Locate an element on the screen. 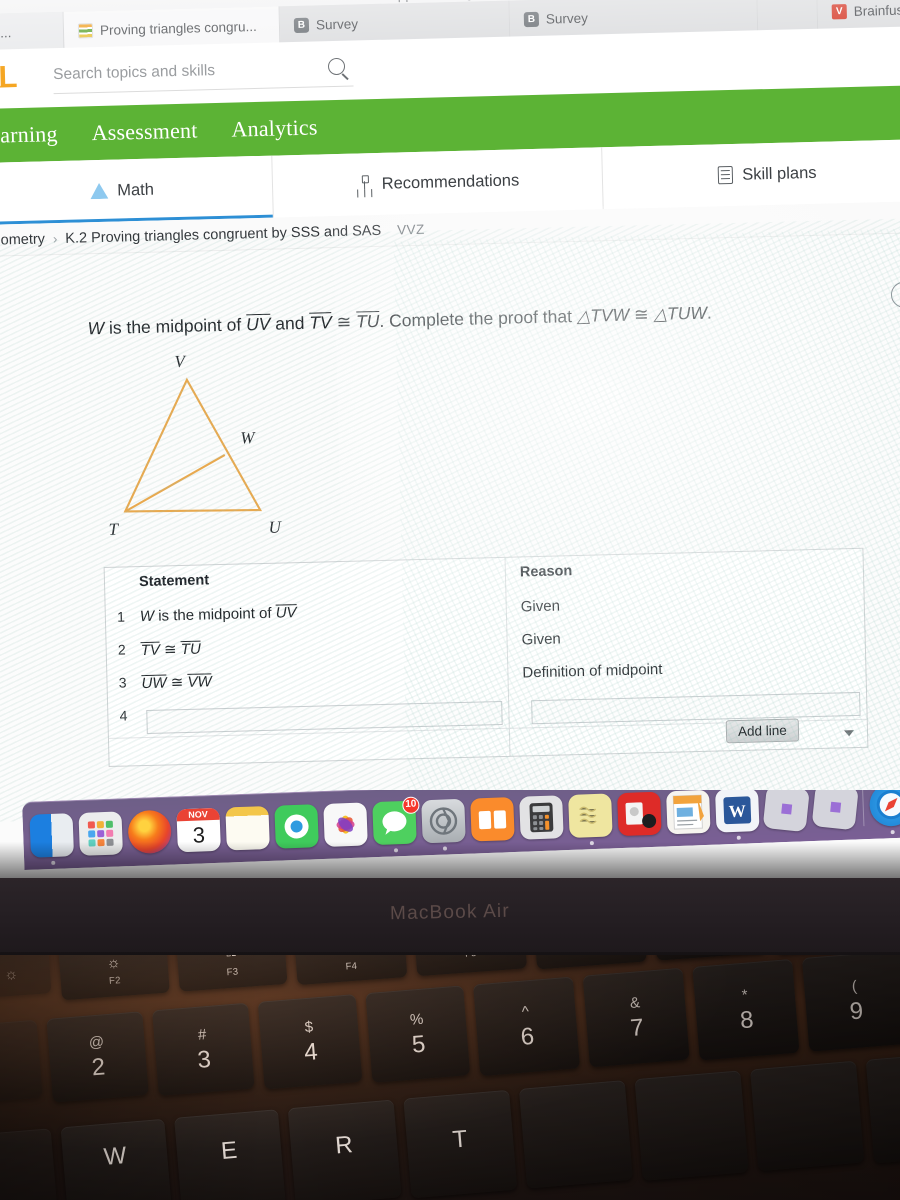 The height and width of the screenshot is (1200, 900). dock-item-roblox is located at coordinates (835, 810).